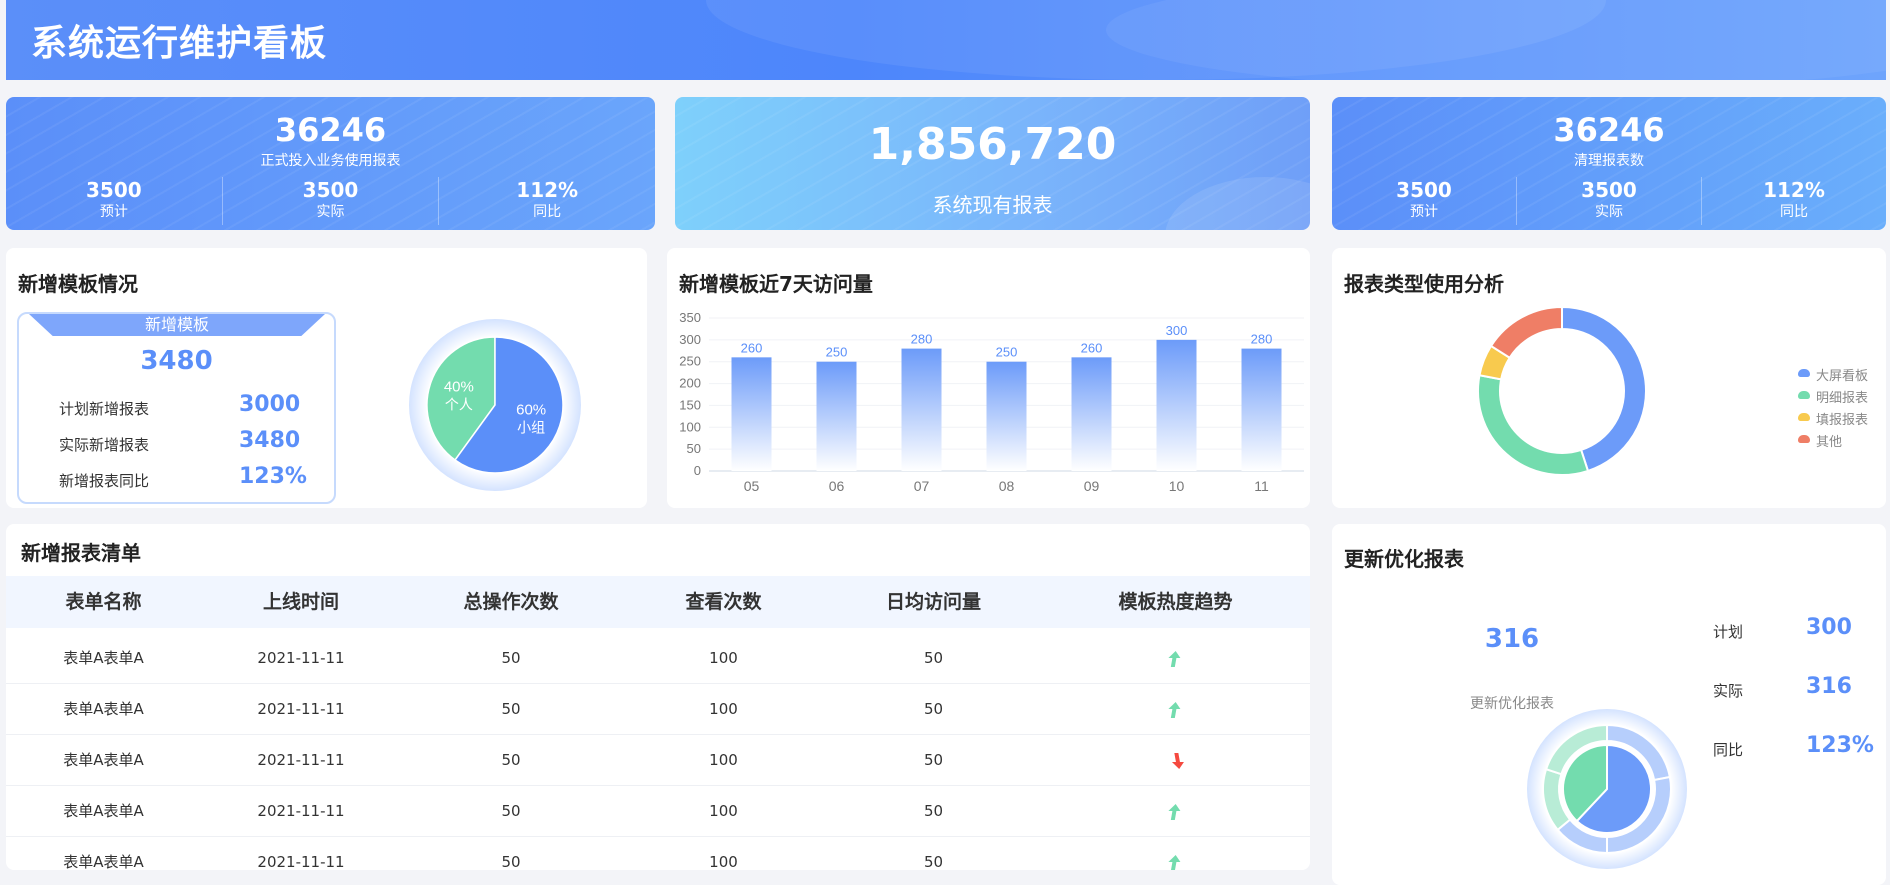 This screenshot has height=885, width=1890. Describe the element at coordinates (922, 486) in the screenshot. I see `x-tick-label: 07` at that location.